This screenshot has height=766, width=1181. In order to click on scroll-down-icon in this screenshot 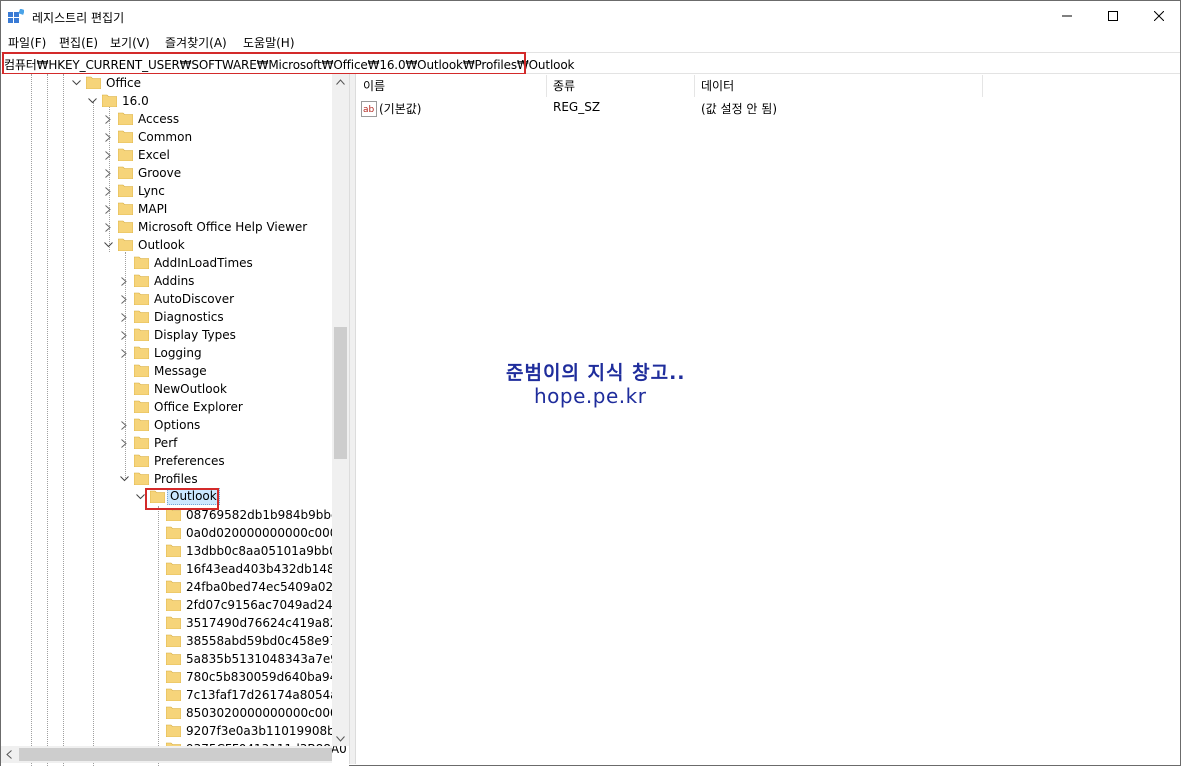, I will do `click(340, 739)`.